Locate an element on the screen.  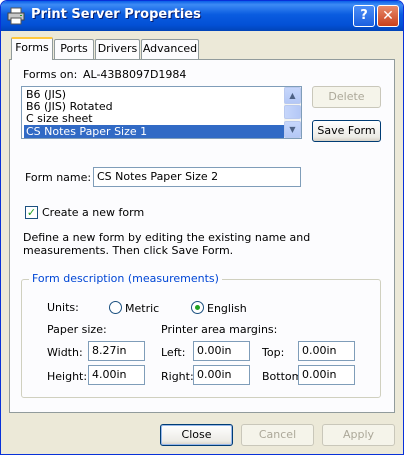
create-new-form-checkbox: ✓ is located at coordinates (31, 212).